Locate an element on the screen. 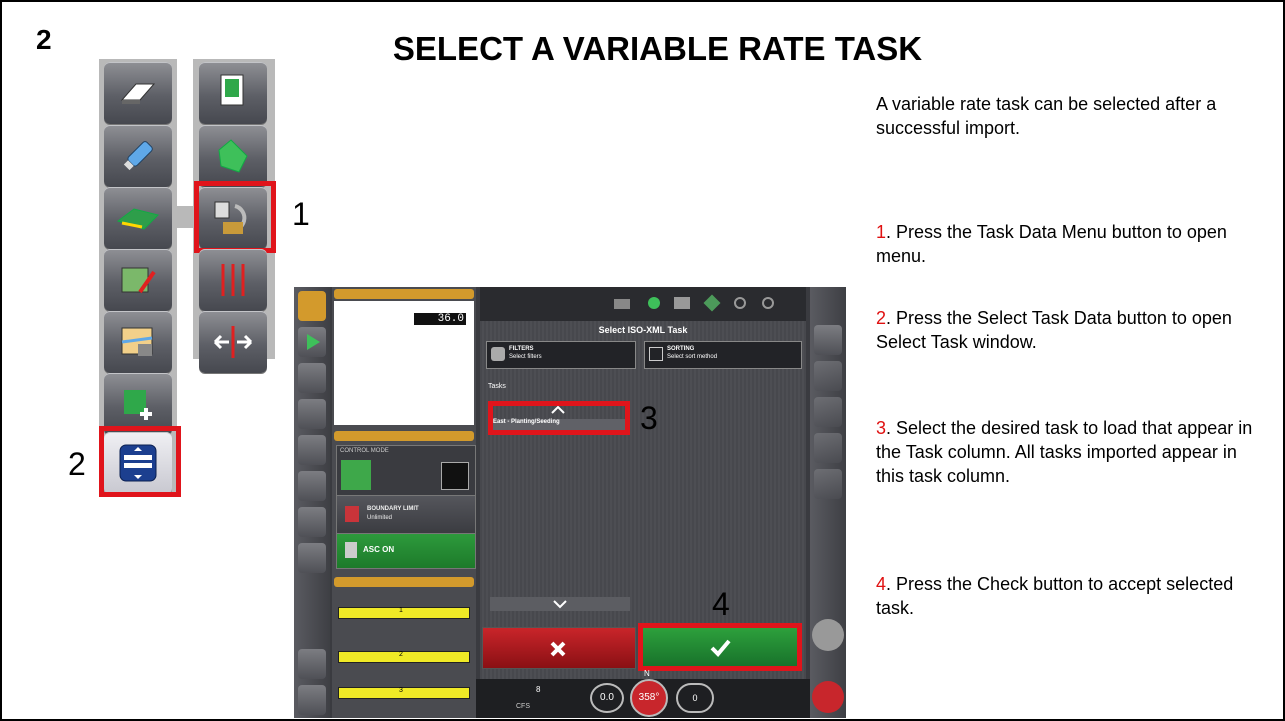 Image resolution: width=1285 pixels, height=721 pixels. list-small-icon is located at coordinates (312, 414).